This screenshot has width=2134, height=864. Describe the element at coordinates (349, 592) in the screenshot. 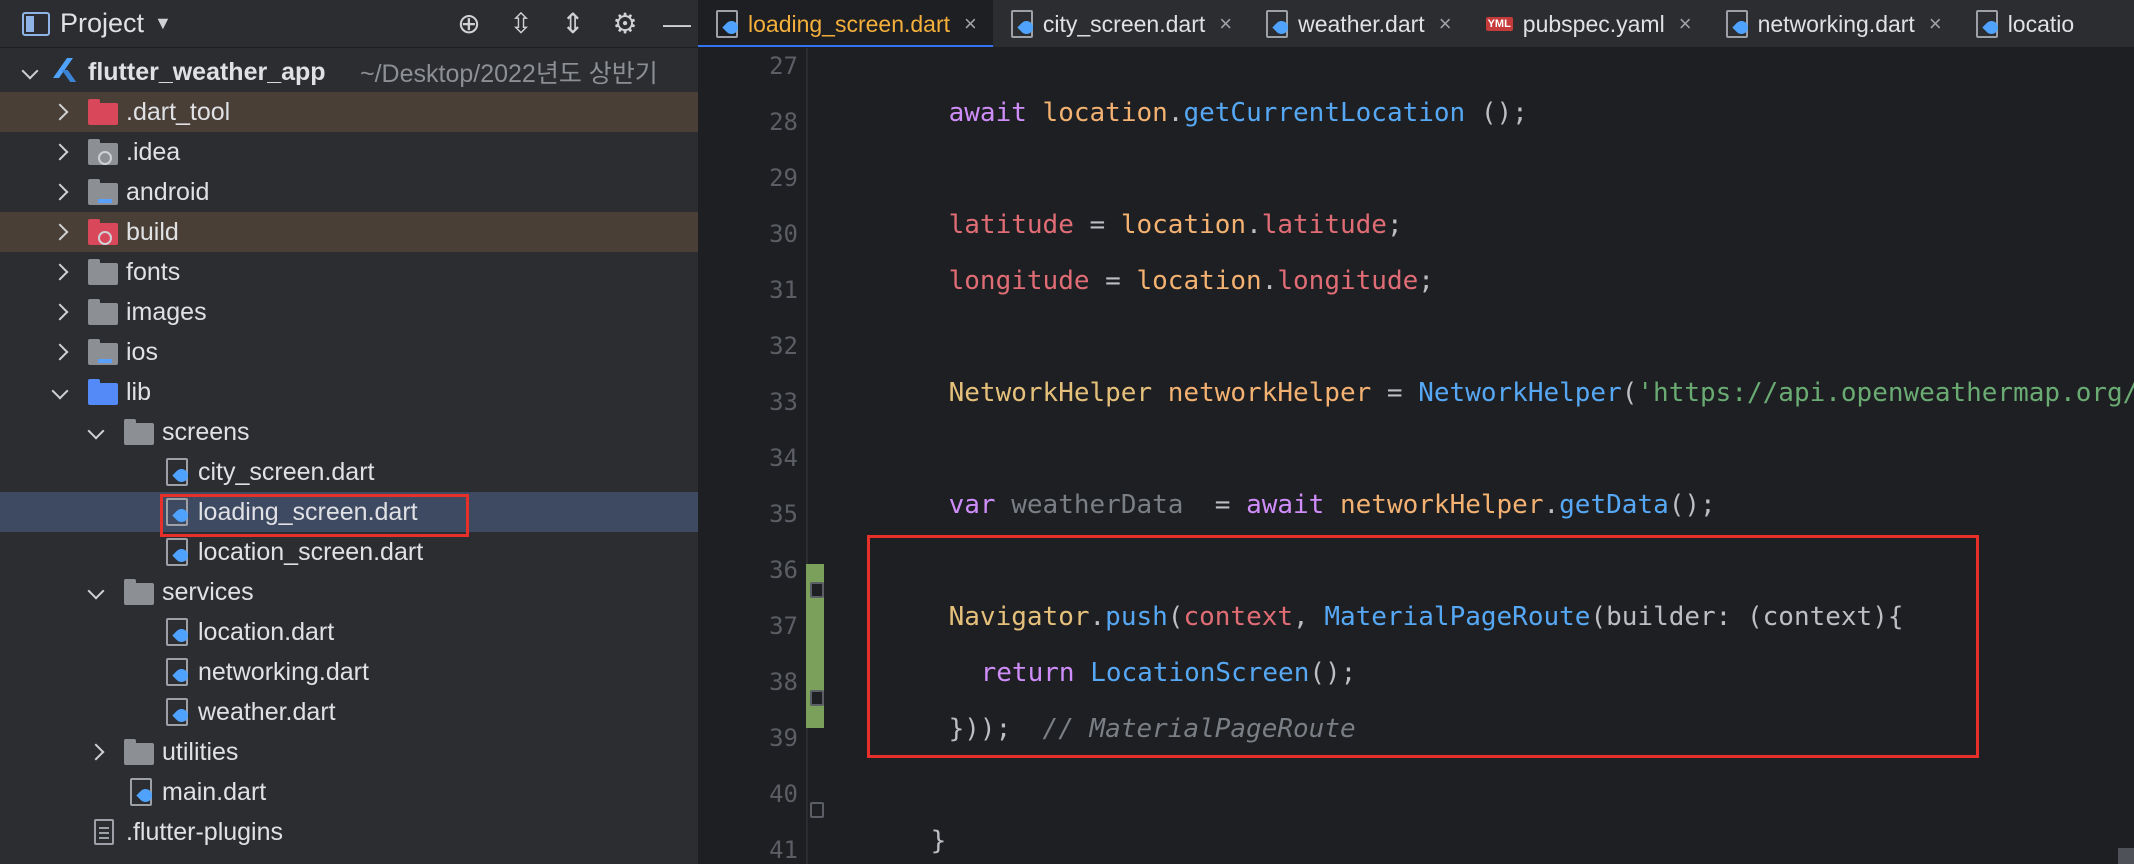

I see `tree-item-services: services` at that location.